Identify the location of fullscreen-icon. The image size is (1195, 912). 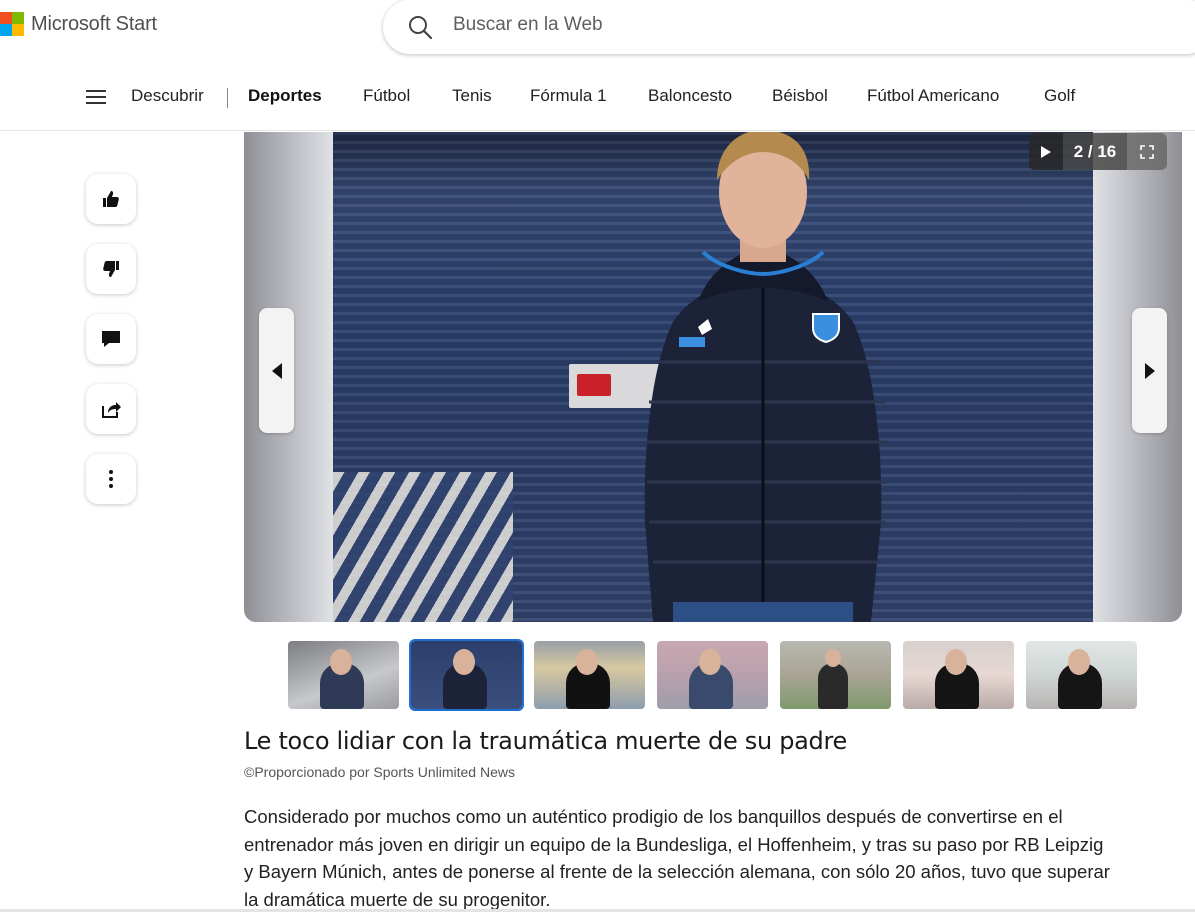
(1147, 151).